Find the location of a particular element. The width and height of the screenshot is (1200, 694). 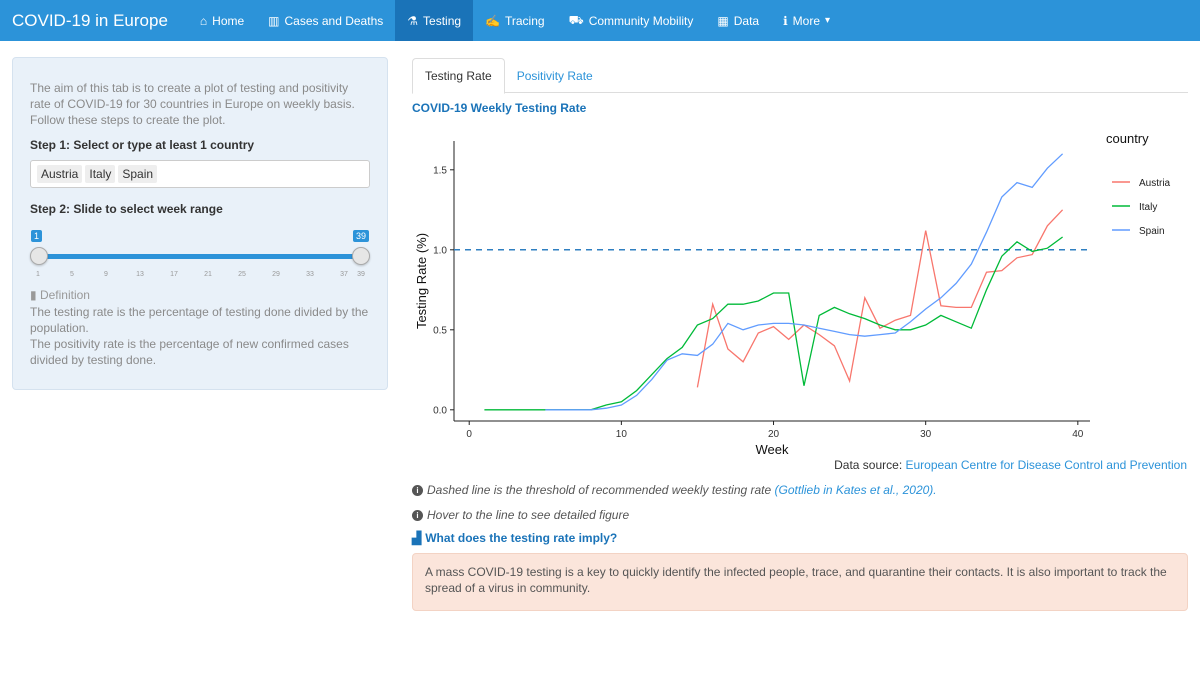

slider-tick: 13 is located at coordinates (140, 274).